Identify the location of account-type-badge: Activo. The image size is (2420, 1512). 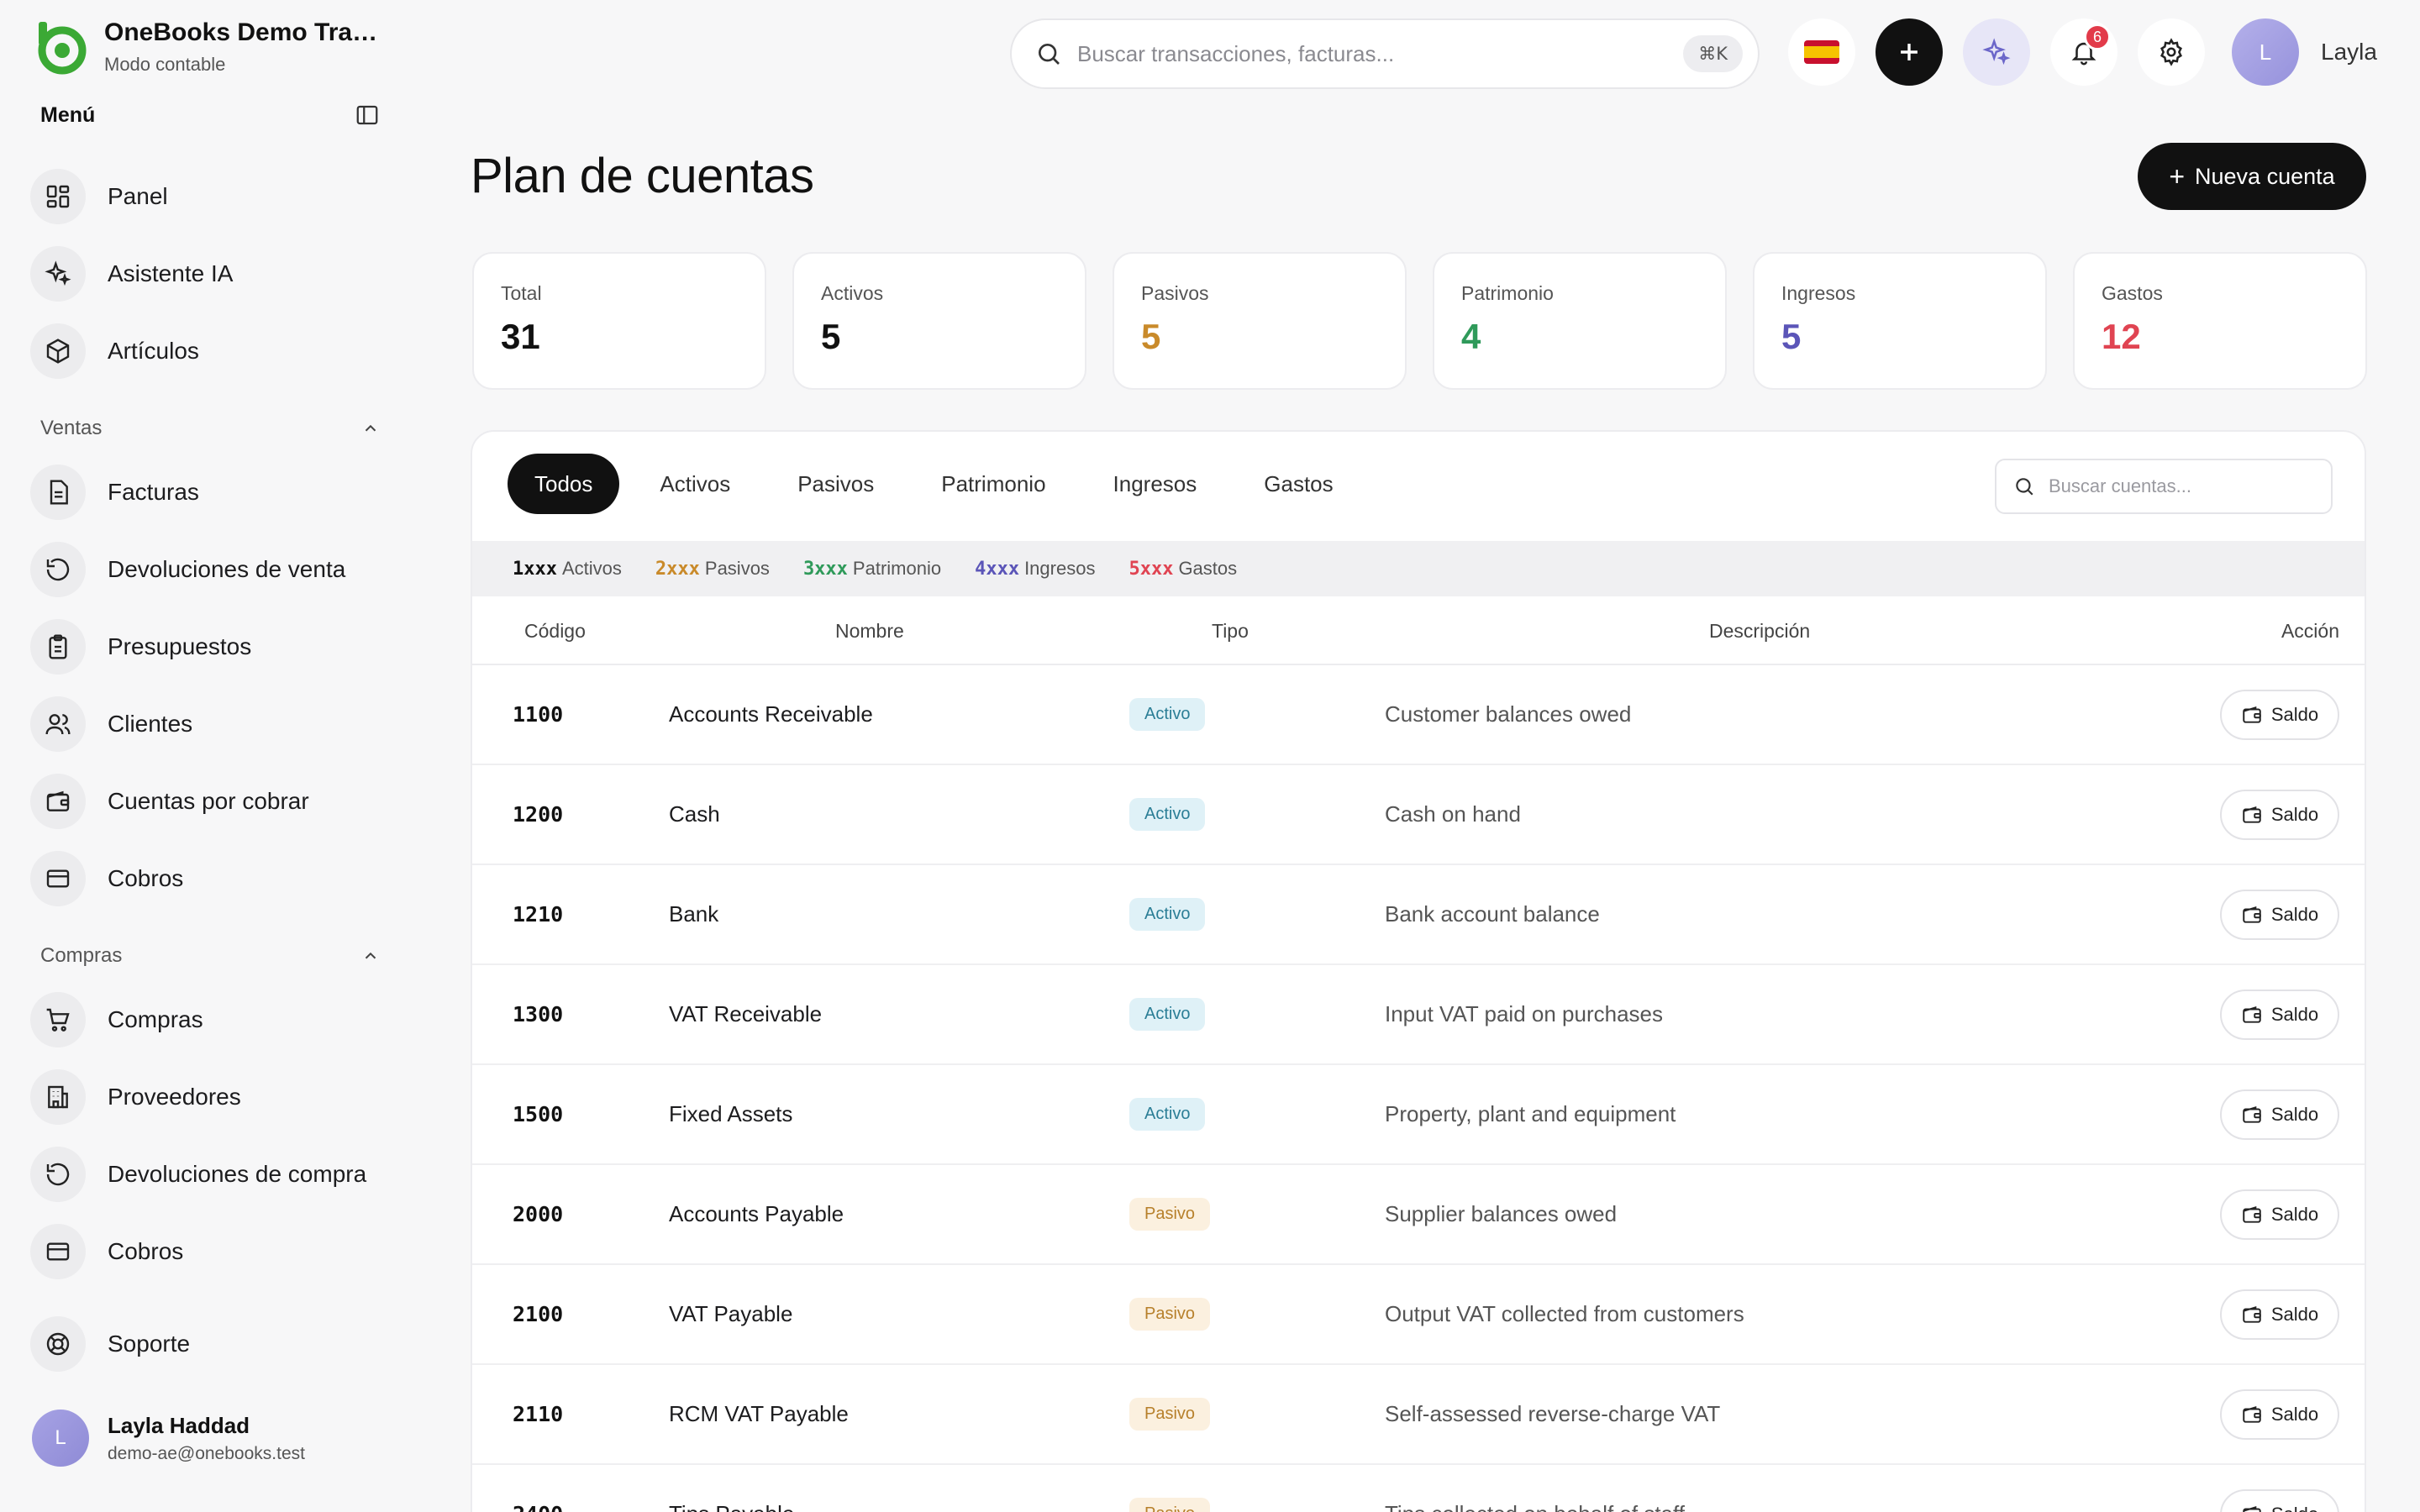
(1167, 1014).